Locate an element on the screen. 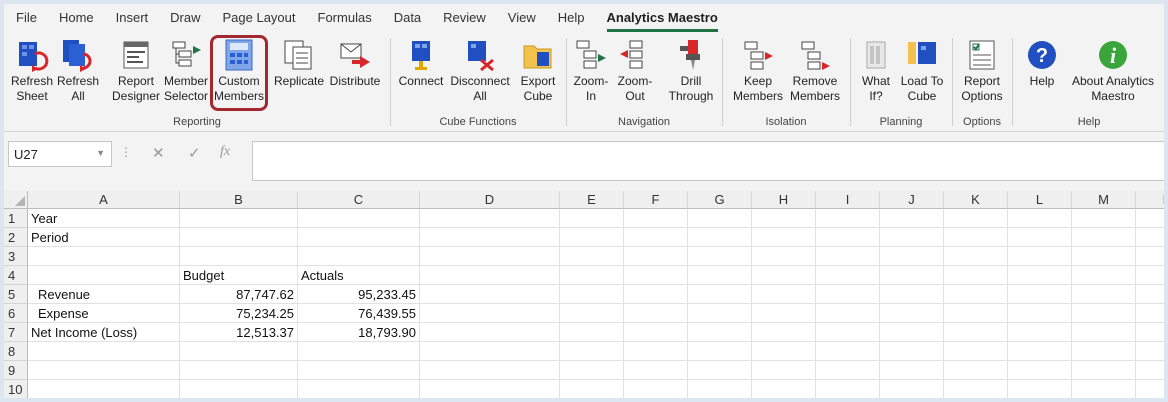 This screenshot has width=1168, height=402. report-designer-button: Report Designer is located at coordinates (136, 72).